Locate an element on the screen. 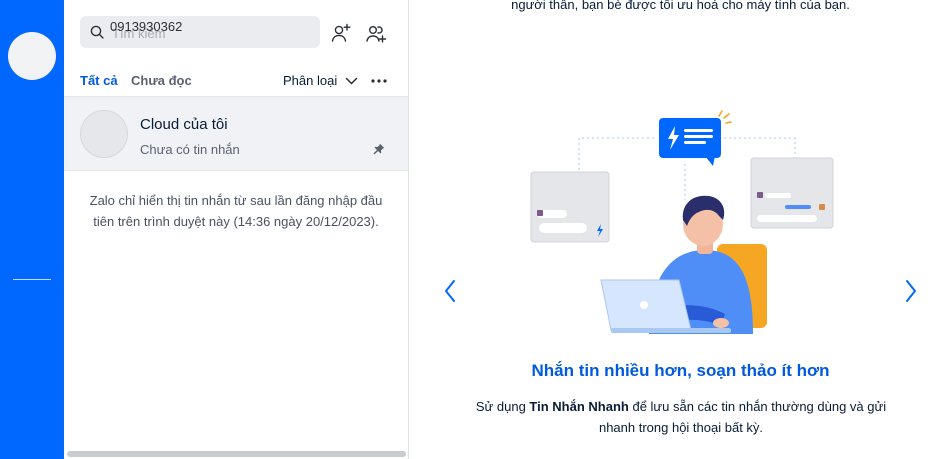 This screenshot has height=459, width=952. next-slide-arrow-icon is located at coordinates (911, 291).